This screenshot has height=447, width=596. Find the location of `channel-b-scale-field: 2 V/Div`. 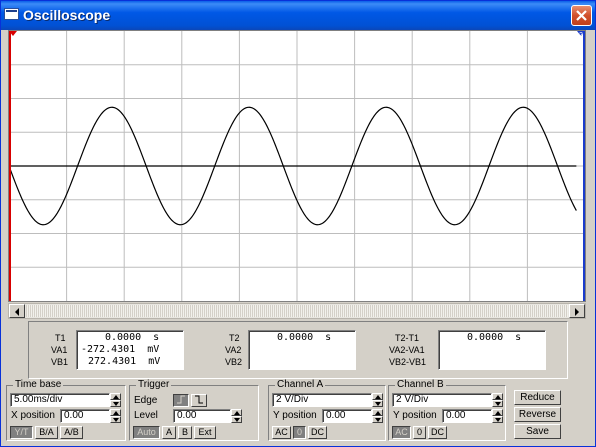

channel-b-scale-field: 2 V/Div is located at coordinates (442, 400).